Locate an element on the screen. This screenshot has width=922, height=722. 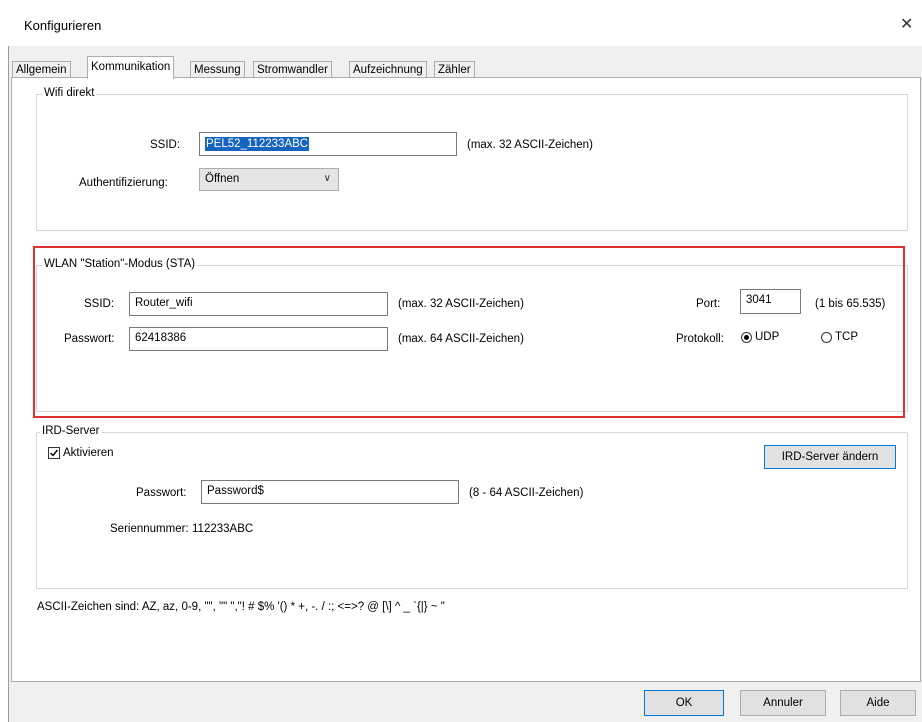
ird-password-hint: (8 - 64 ASCII-Zeichen) is located at coordinates (526, 493).